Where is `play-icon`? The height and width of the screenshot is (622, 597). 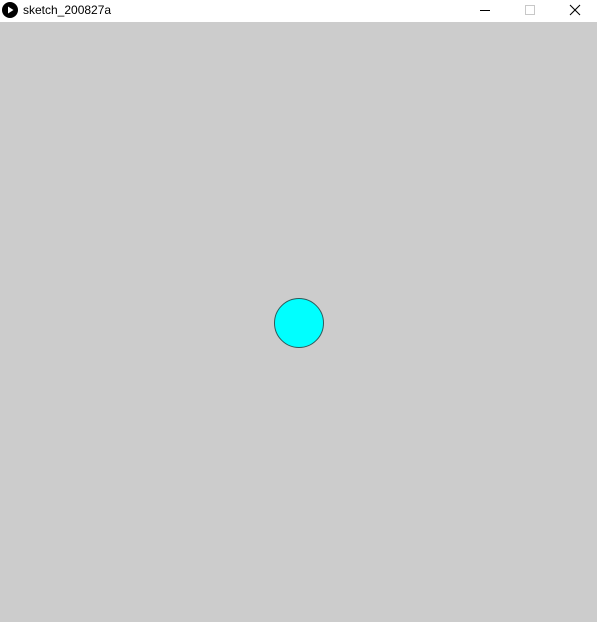 play-icon is located at coordinates (10, 10).